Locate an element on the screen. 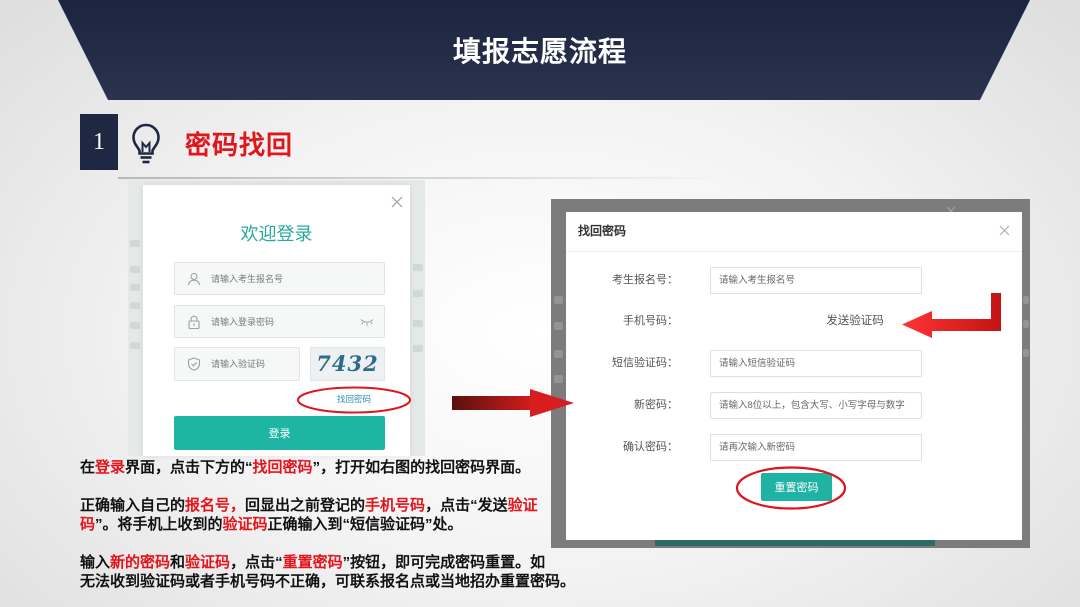 The image size is (1080, 607). instruction-line: 正确输入自己的报名号，回显出之前登记的手机号码，点击“发送验证 is located at coordinates (350, 505).